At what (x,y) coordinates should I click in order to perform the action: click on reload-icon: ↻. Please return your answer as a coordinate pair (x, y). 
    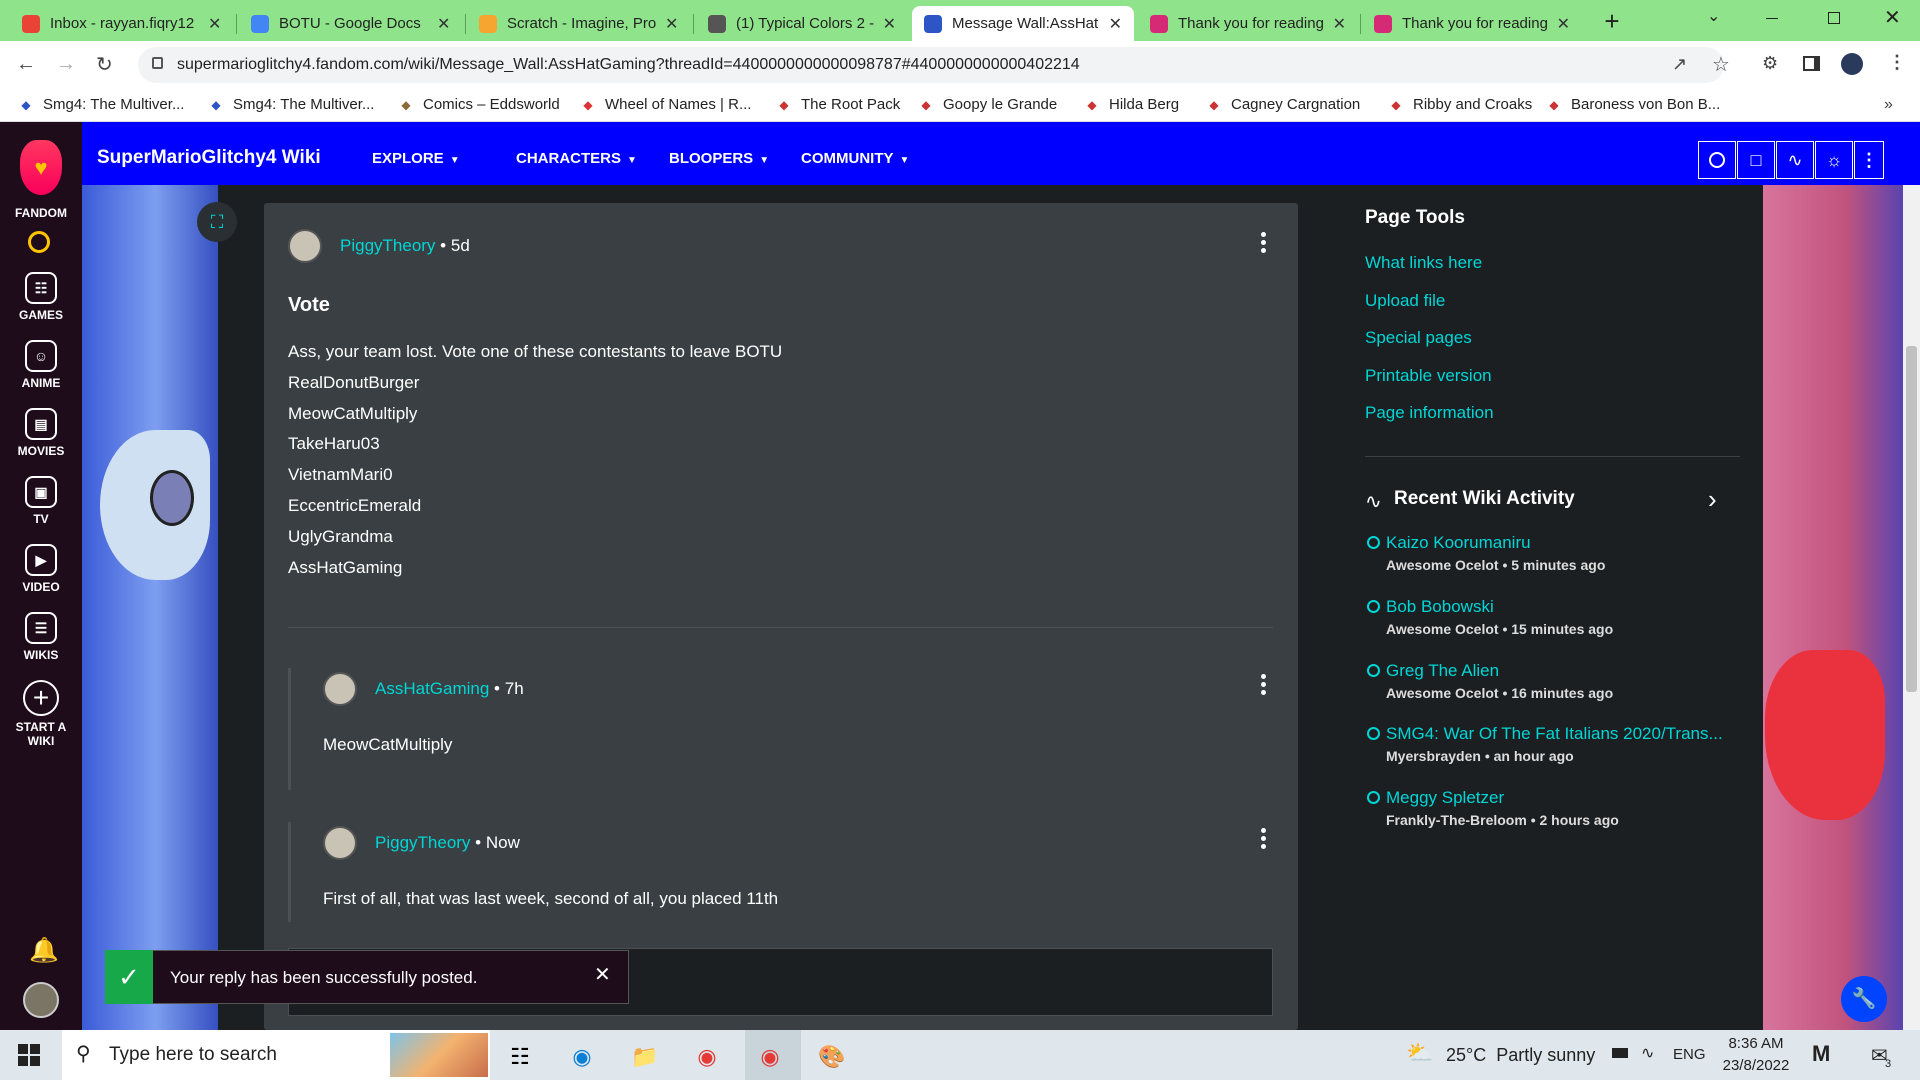
    Looking at the image, I should click on (104, 64).